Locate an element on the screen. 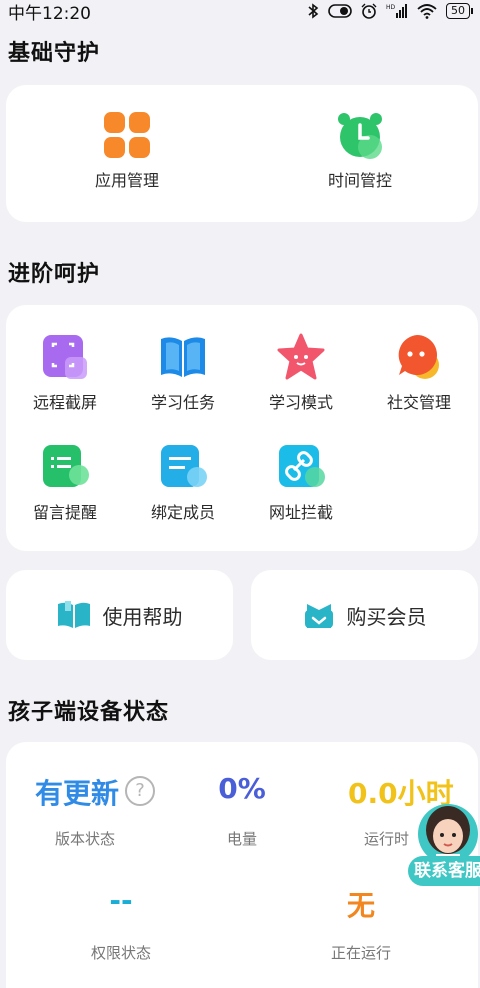 The width and height of the screenshot is (480, 988). customer-service-button: 联系客服 is located at coordinates (444, 845).